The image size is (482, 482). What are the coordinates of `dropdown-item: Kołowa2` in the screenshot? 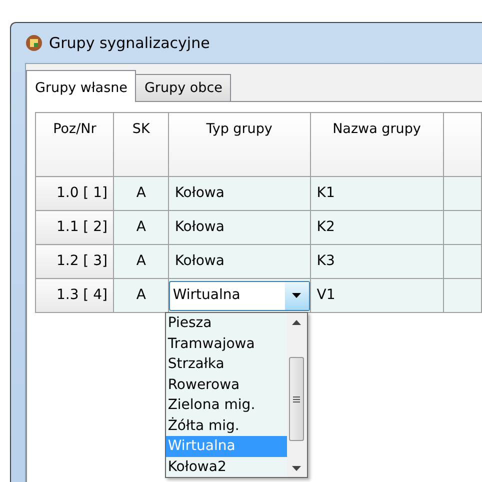 It's located at (226, 466).